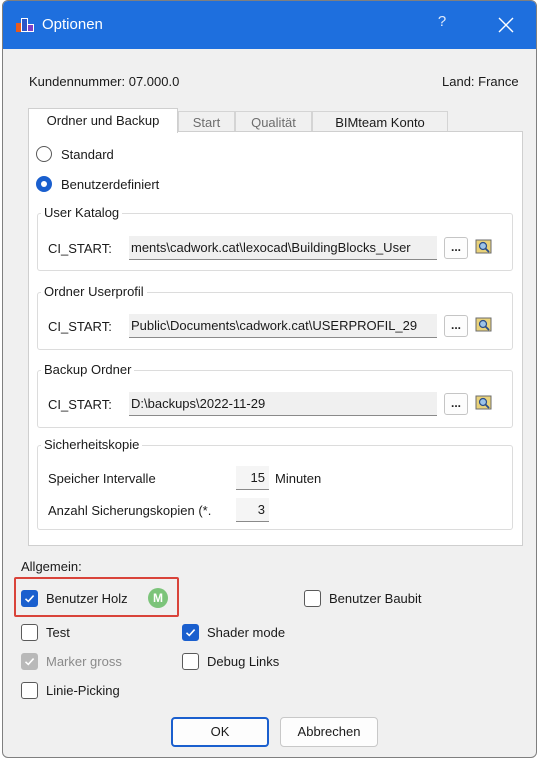 This screenshot has height=760, width=537. I want to click on linie-picking-checkbox, so click(29, 690).